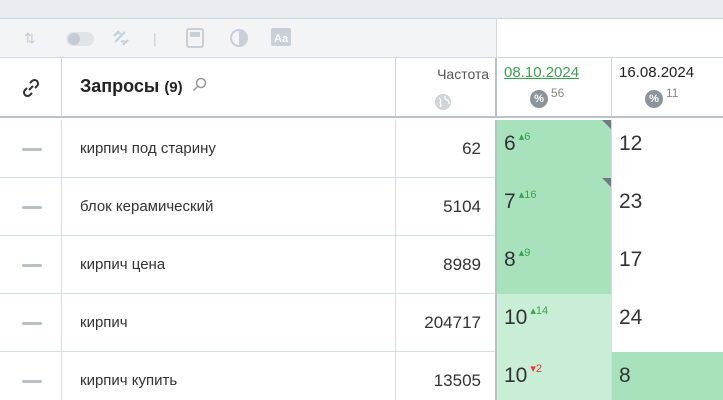  What do you see at coordinates (667, 149) in the screenshot?
I see `position-cell: 12` at bounding box center [667, 149].